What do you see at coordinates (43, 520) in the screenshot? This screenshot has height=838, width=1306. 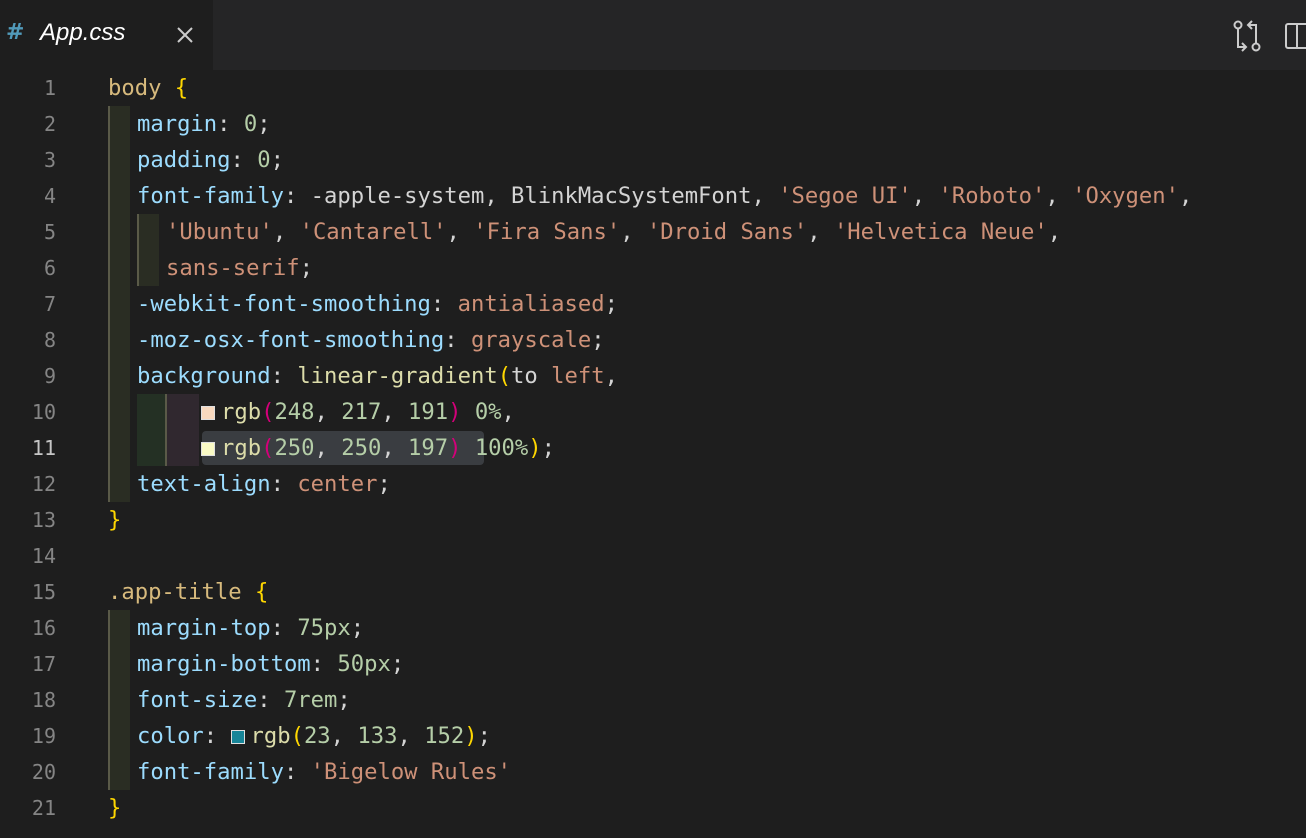 I see `line-number: 13` at bounding box center [43, 520].